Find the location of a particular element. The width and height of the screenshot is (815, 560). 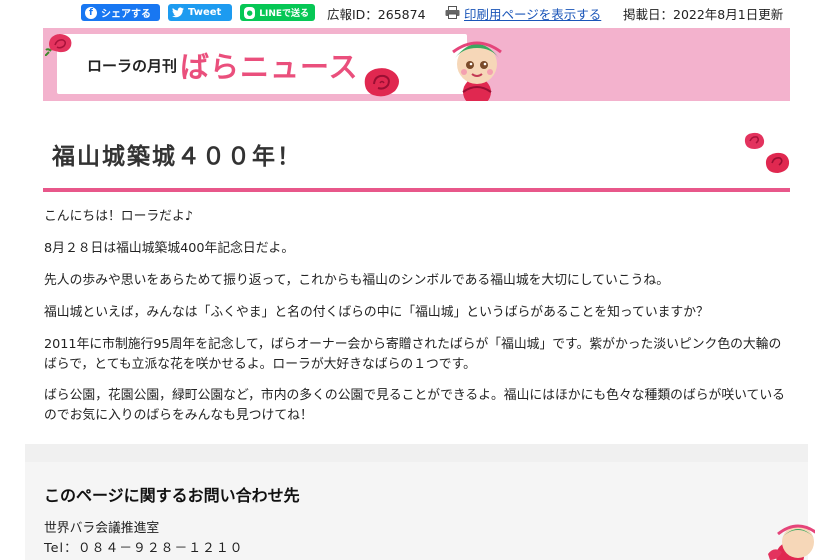

facebook-share-button: f シェアする is located at coordinates (120, 12).